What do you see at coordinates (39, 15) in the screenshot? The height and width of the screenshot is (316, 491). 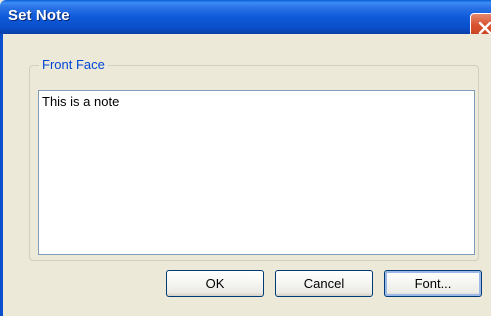 I see `dialog-title: Set Note` at bounding box center [39, 15].